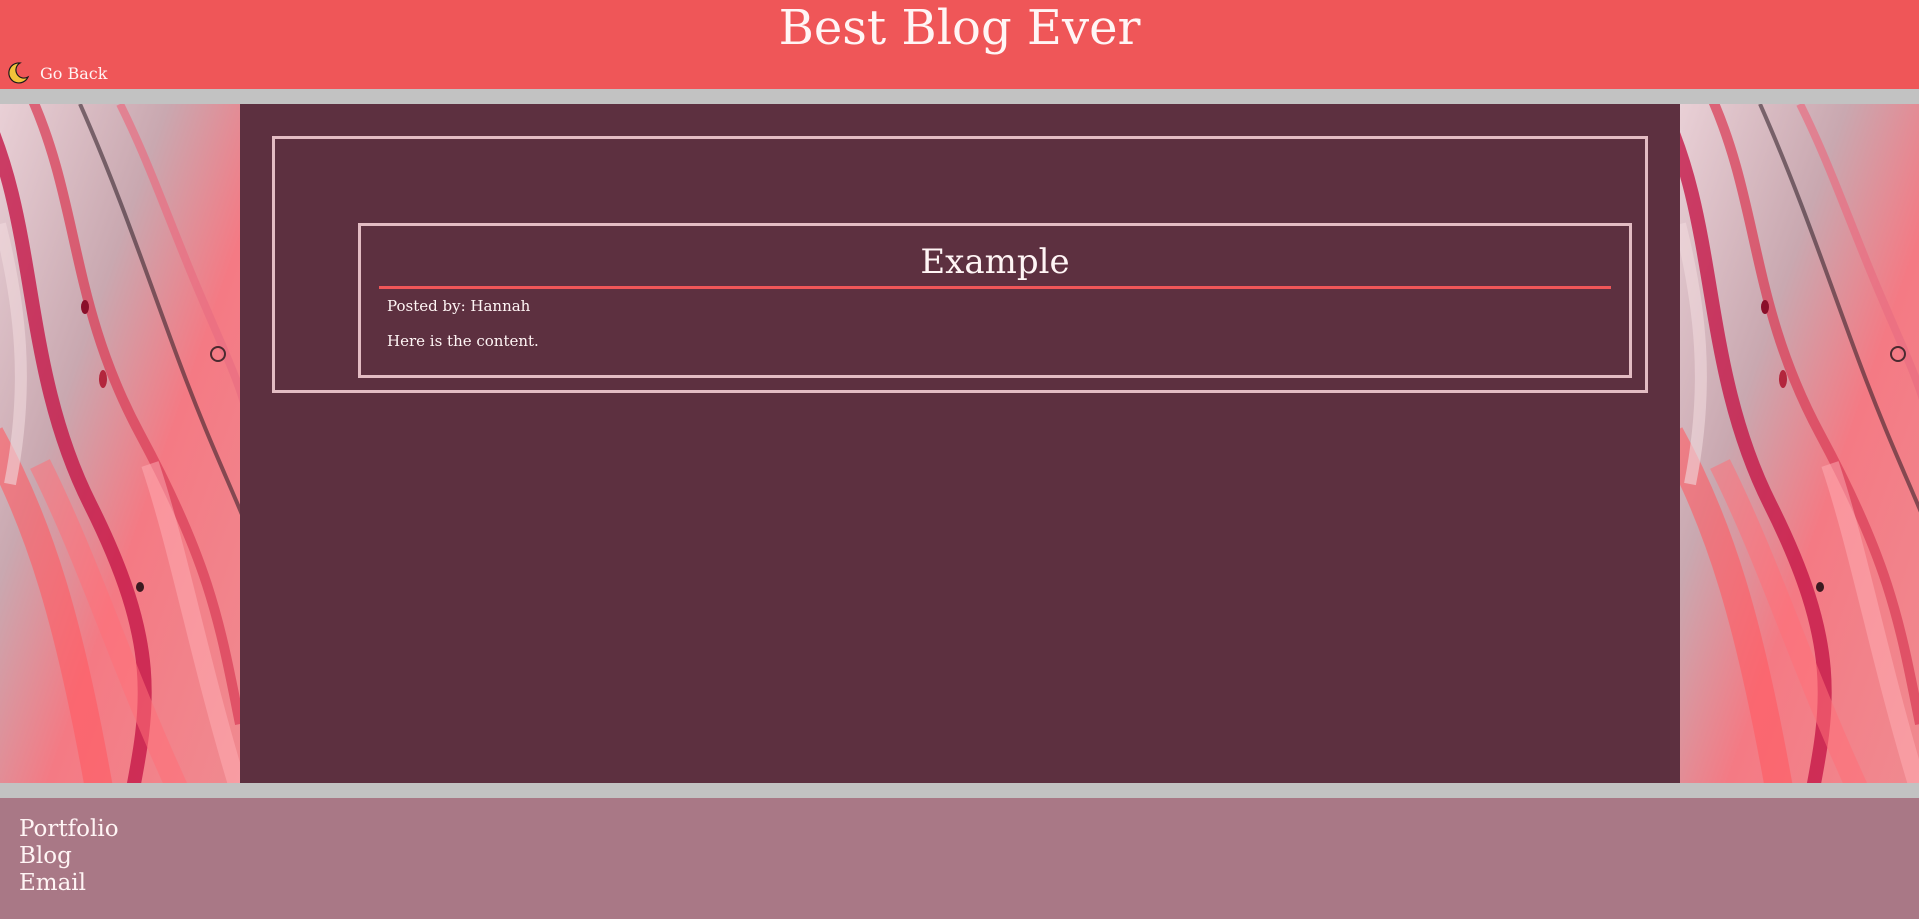  I want to click on post-title-divider, so click(995, 287).